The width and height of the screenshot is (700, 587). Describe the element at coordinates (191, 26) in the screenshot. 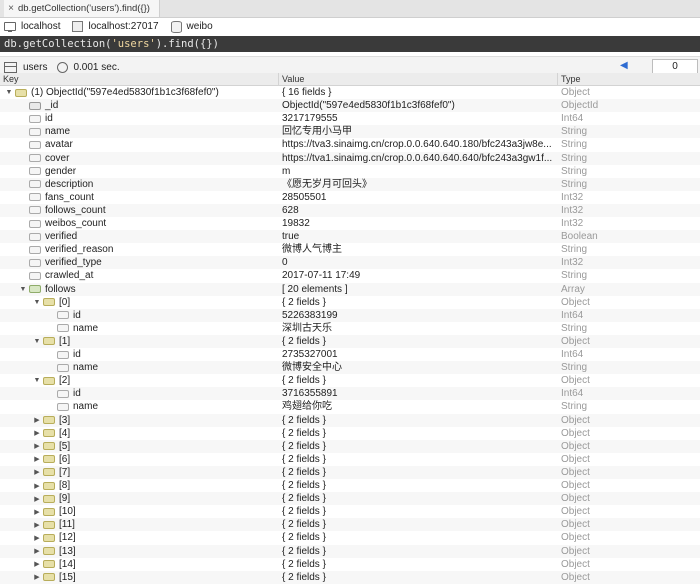

I see `connection-database: weibo` at that location.